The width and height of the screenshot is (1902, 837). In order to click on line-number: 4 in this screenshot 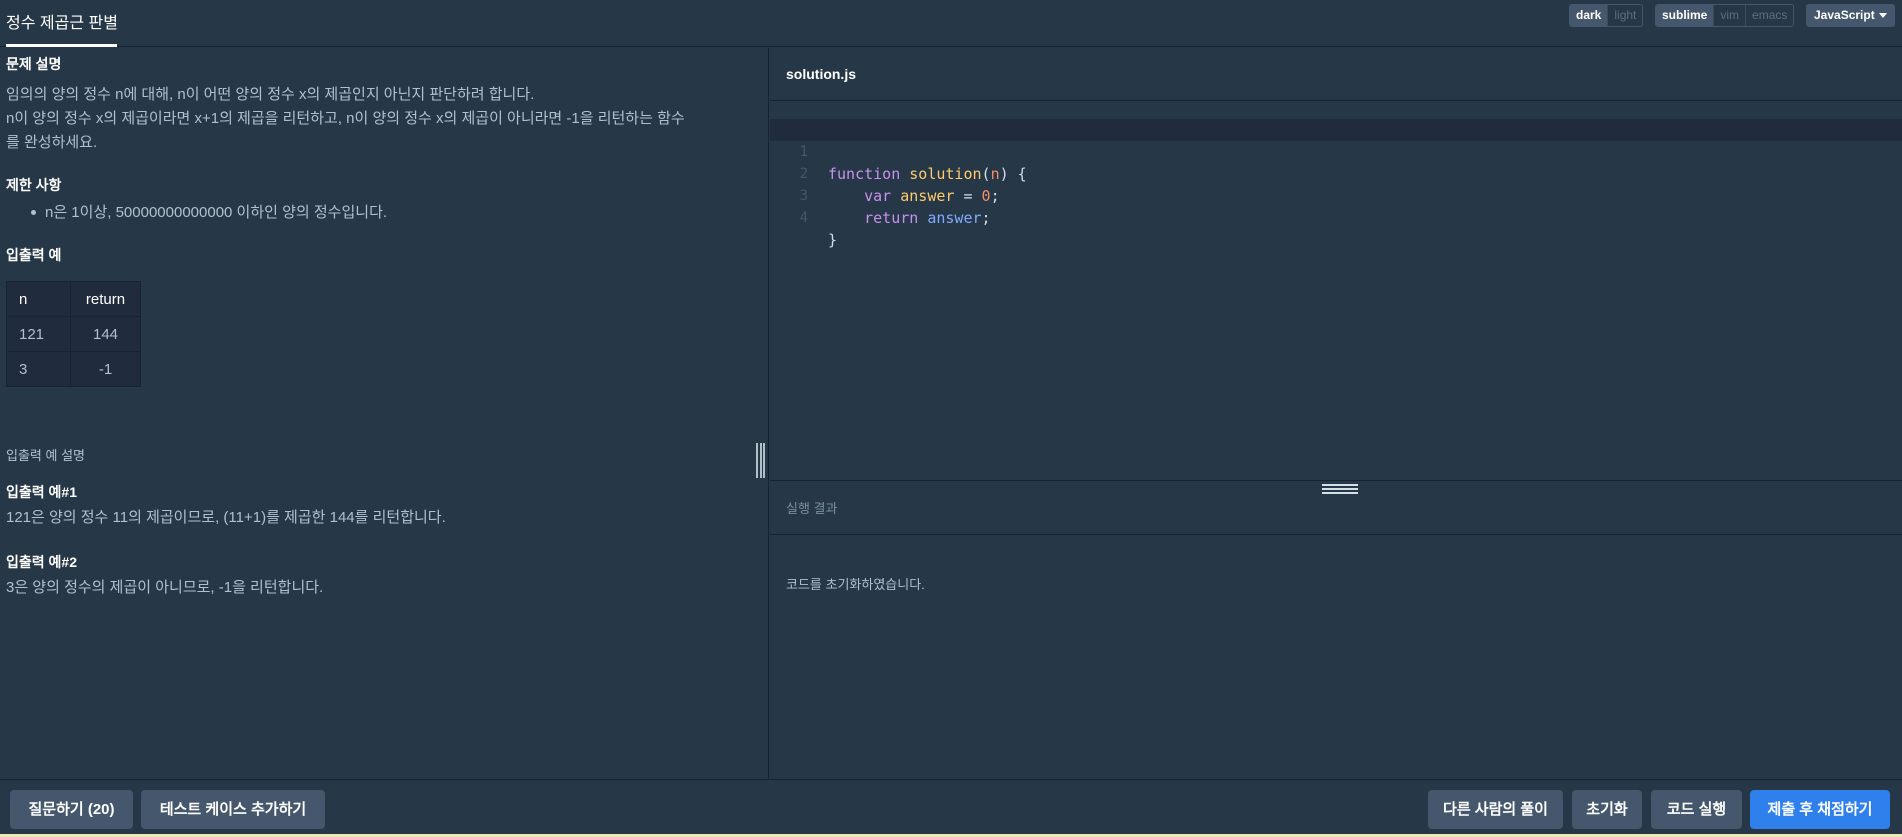, I will do `click(803, 218)`.